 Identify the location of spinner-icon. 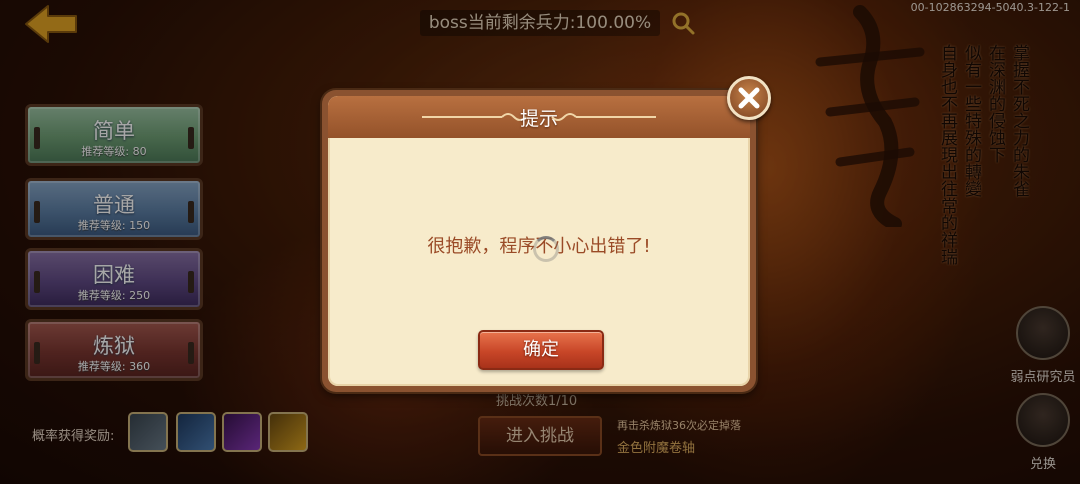
(546, 249).